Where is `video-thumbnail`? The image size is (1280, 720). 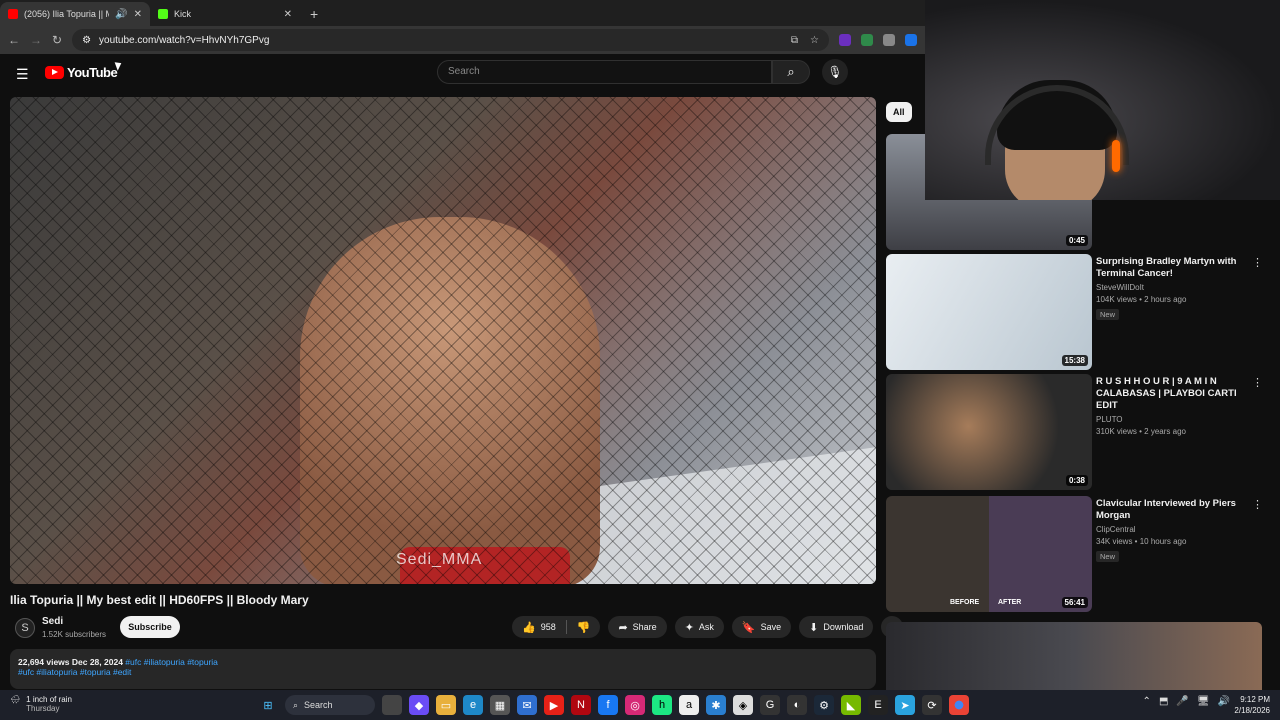 video-thumbnail is located at coordinates (1074, 656).